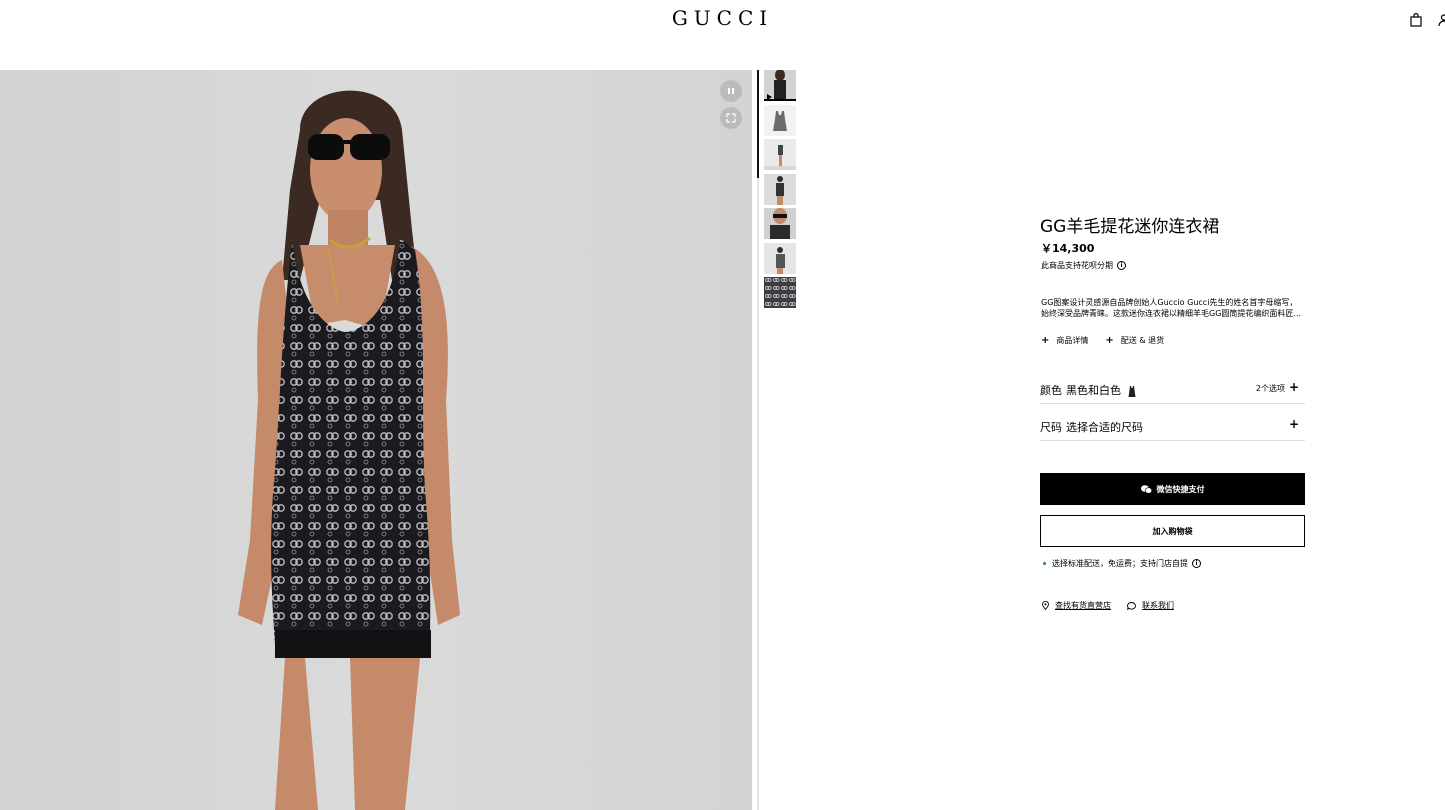 The width and height of the screenshot is (1445, 810). I want to click on color-label: 颜色, so click(1051, 390).